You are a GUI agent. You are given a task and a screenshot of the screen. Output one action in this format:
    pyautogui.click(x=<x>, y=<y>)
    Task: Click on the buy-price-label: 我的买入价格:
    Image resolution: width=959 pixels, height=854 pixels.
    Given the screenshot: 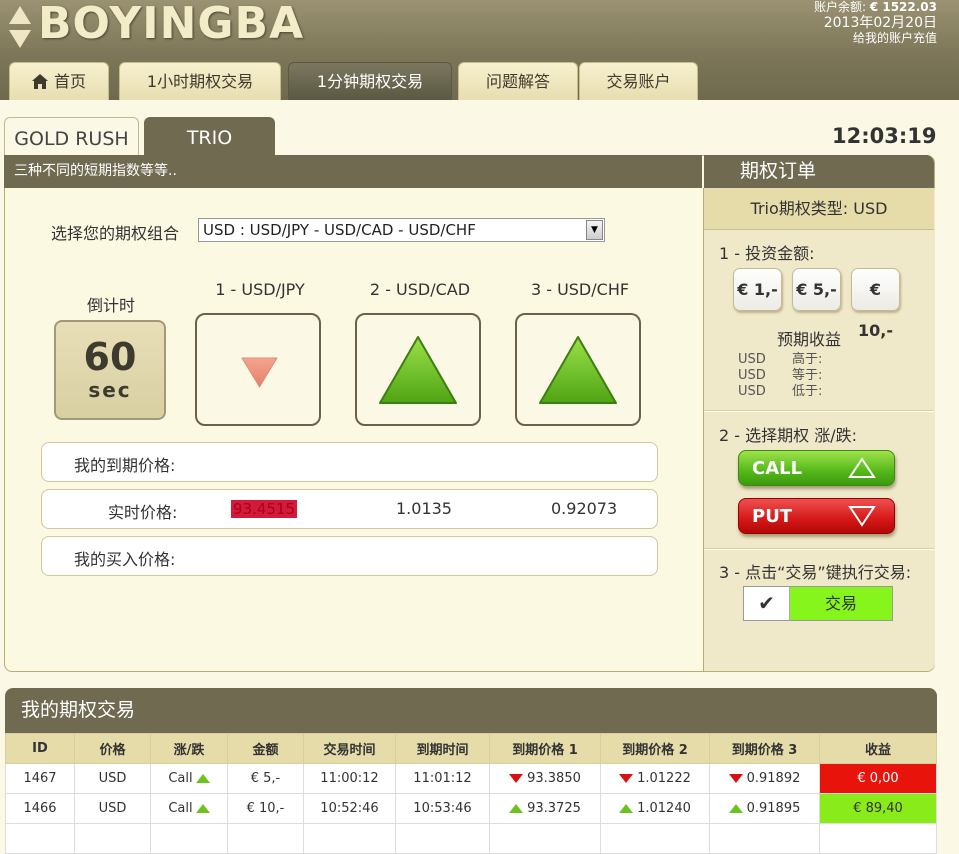 What is the action you would take?
    pyautogui.click(x=125, y=559)
    